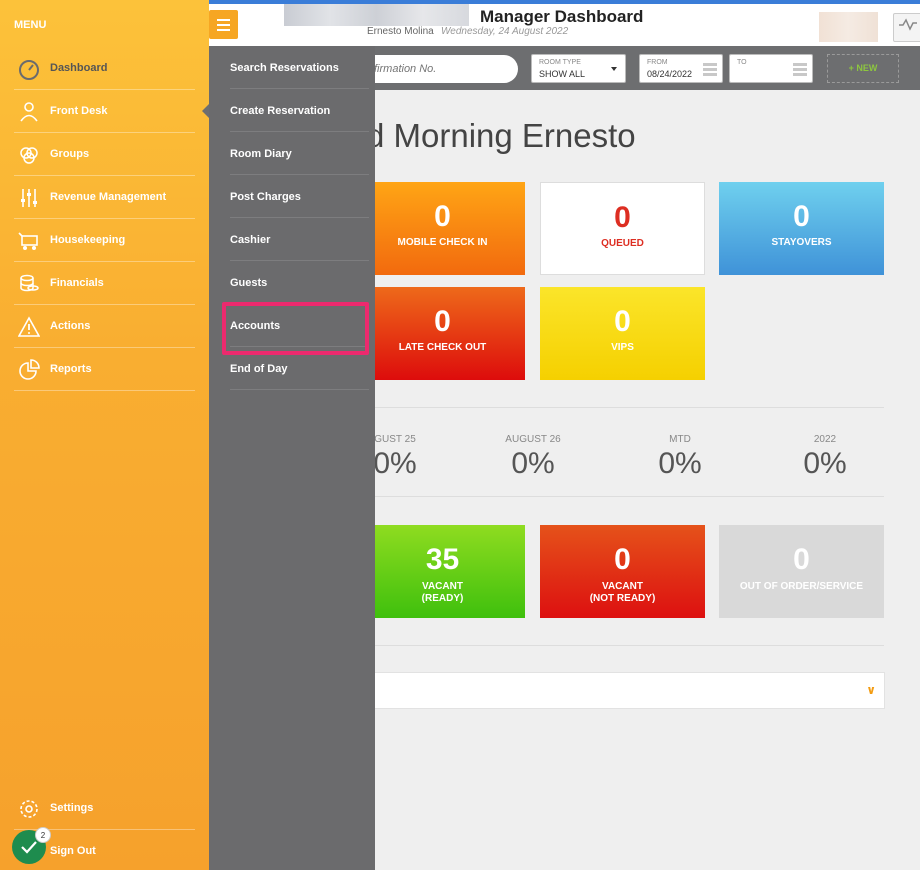  I want to click on stayovers-tile: 0 STAYOVERS, so click(801, 228).